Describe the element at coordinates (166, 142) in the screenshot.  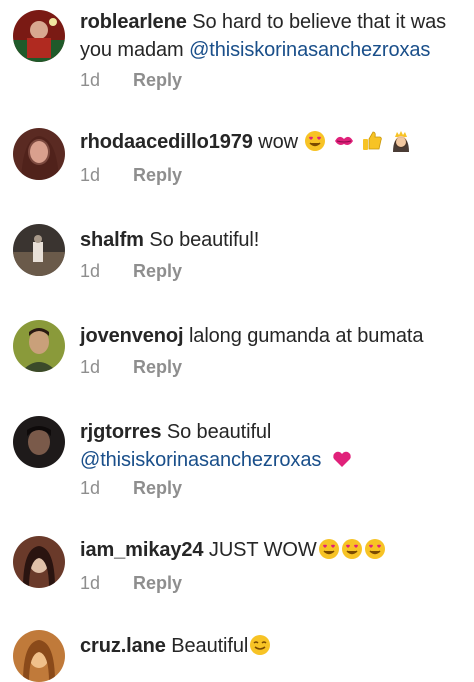
I see `username: rhodaacedillo1979` at that location.